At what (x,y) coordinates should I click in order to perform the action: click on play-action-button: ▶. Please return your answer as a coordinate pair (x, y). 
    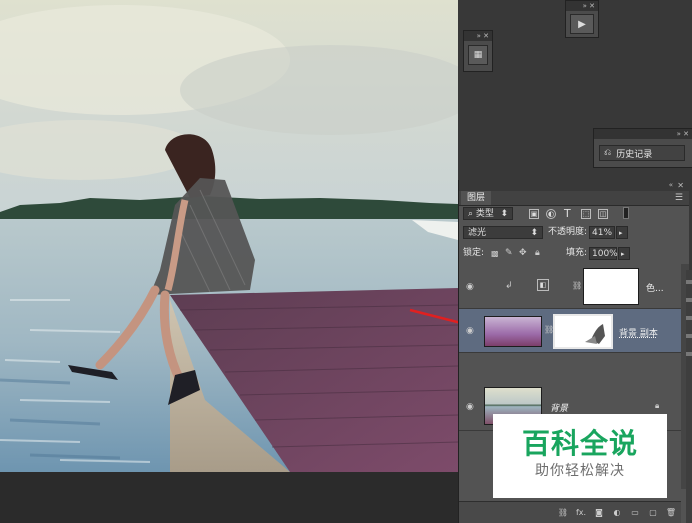
    Looking at the image, I should click on (582, 24).